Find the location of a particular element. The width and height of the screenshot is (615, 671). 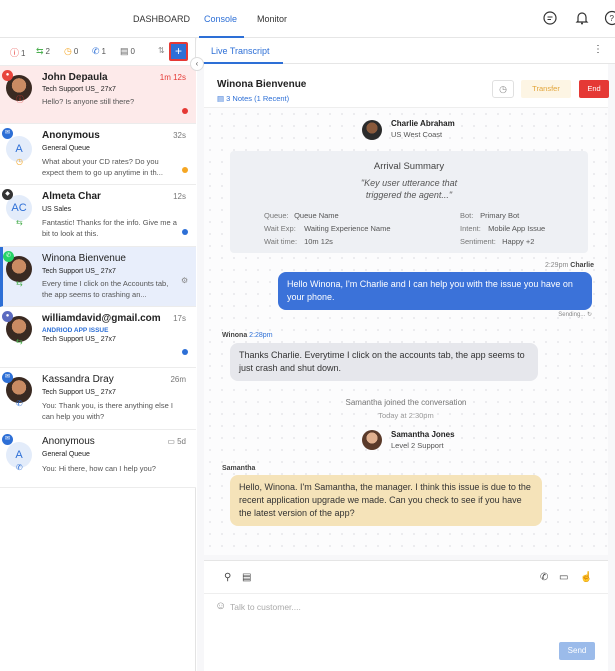

agent-card: Charlie Abraham US West Coast is located at coordinates (423, 129).